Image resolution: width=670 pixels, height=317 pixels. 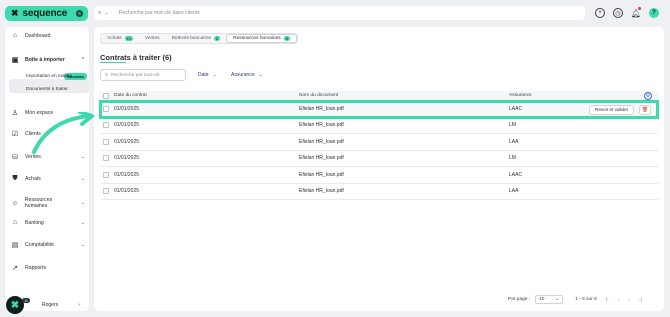 I want to click on home-icon: ⌂, so click(x=15, y=35).